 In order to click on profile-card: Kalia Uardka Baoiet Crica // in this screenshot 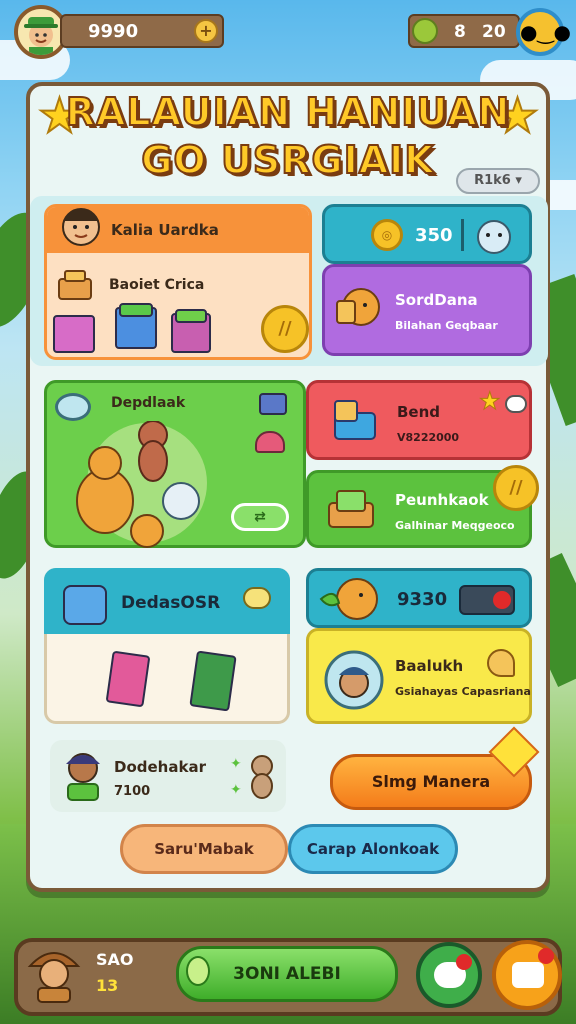, I will do `click(178, 282)`.